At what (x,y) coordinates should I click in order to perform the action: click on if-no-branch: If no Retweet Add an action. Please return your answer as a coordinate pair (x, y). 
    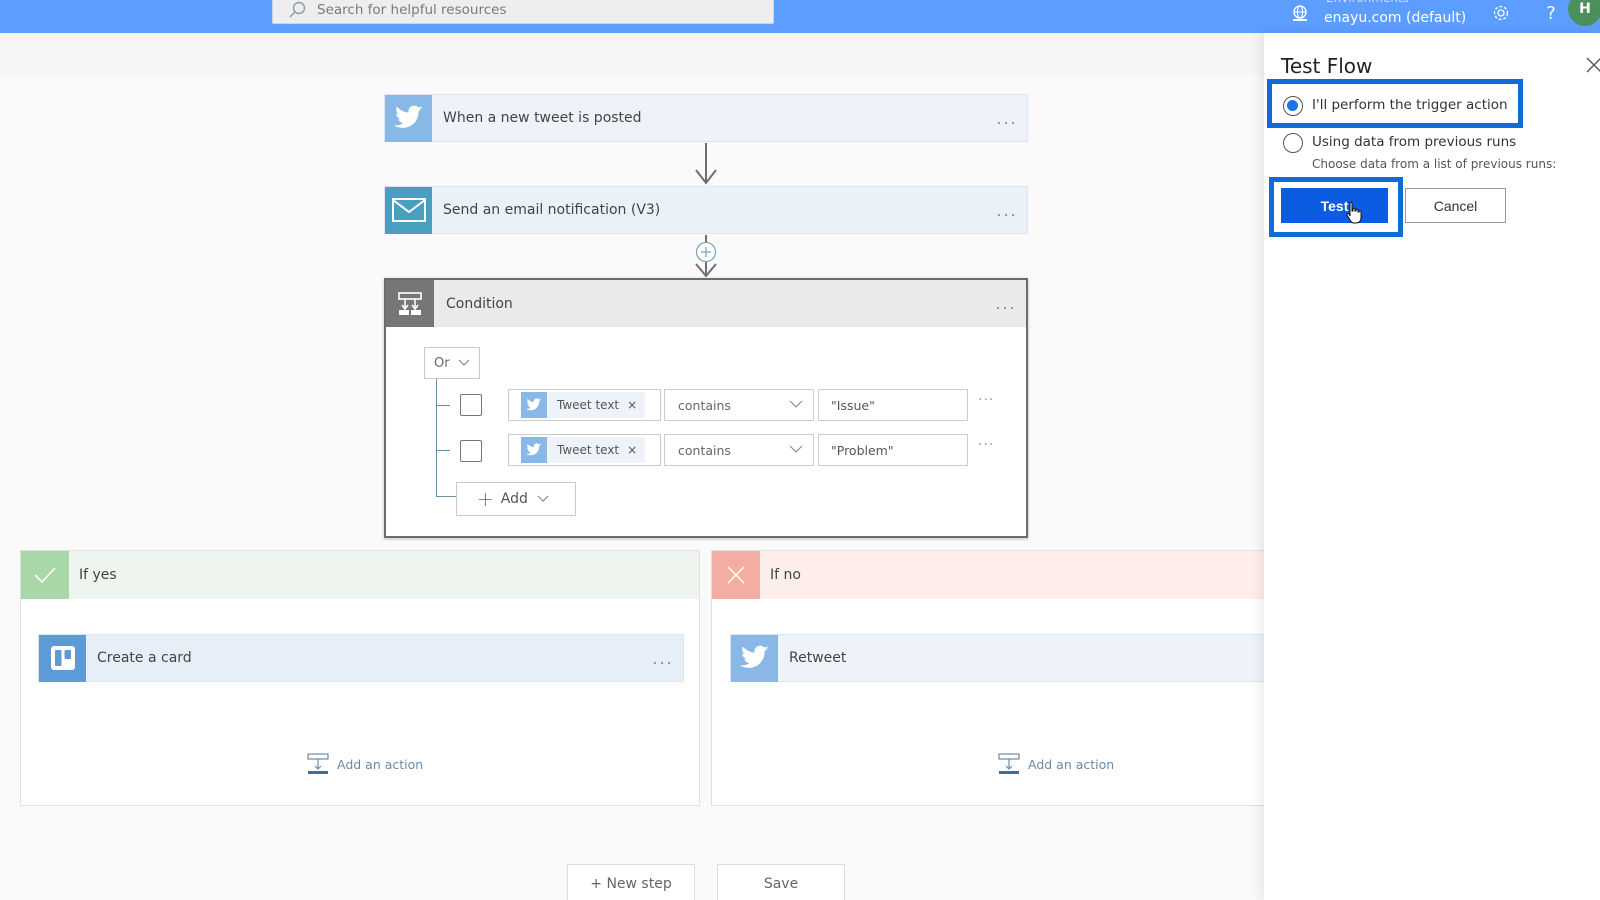
    Looking at the image, I should click on (1000, 678).